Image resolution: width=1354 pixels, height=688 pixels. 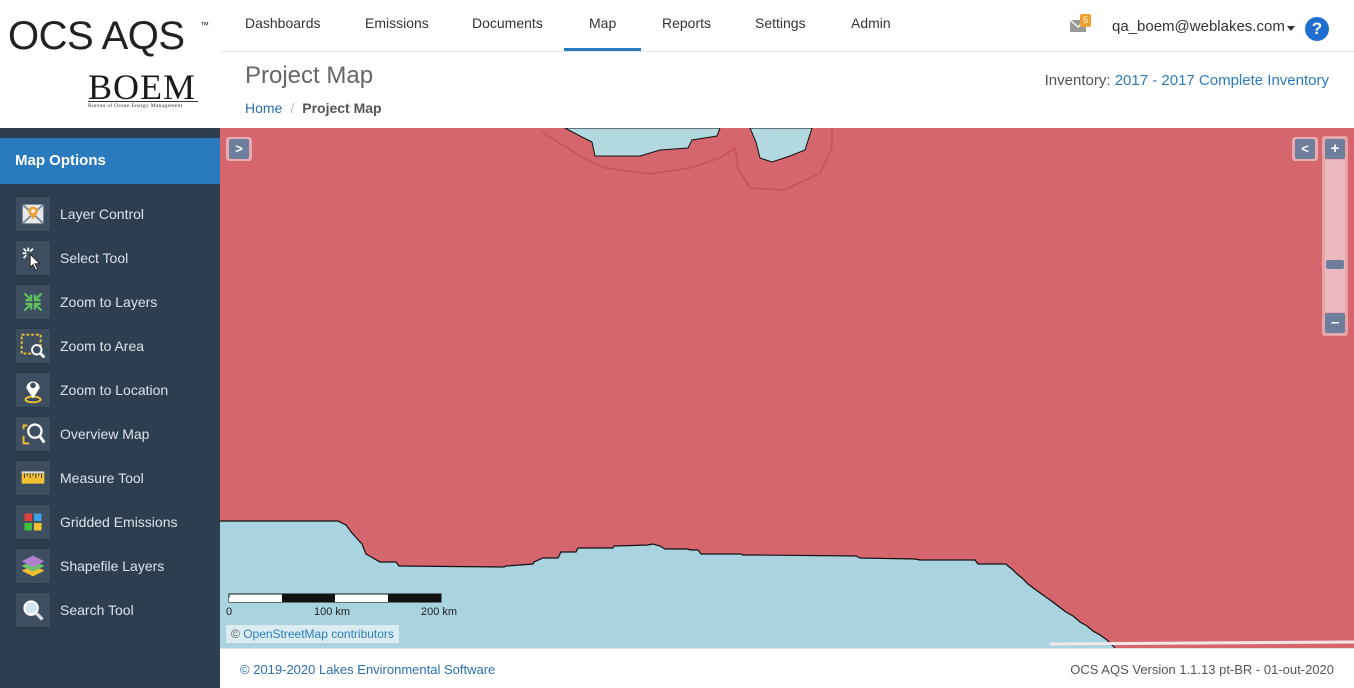 What do you see at coordinates (135, 106) in the screenshot?
I see `boem-full-name: Bureau of Ocean Energy Management` at bounding box center [135, 106].